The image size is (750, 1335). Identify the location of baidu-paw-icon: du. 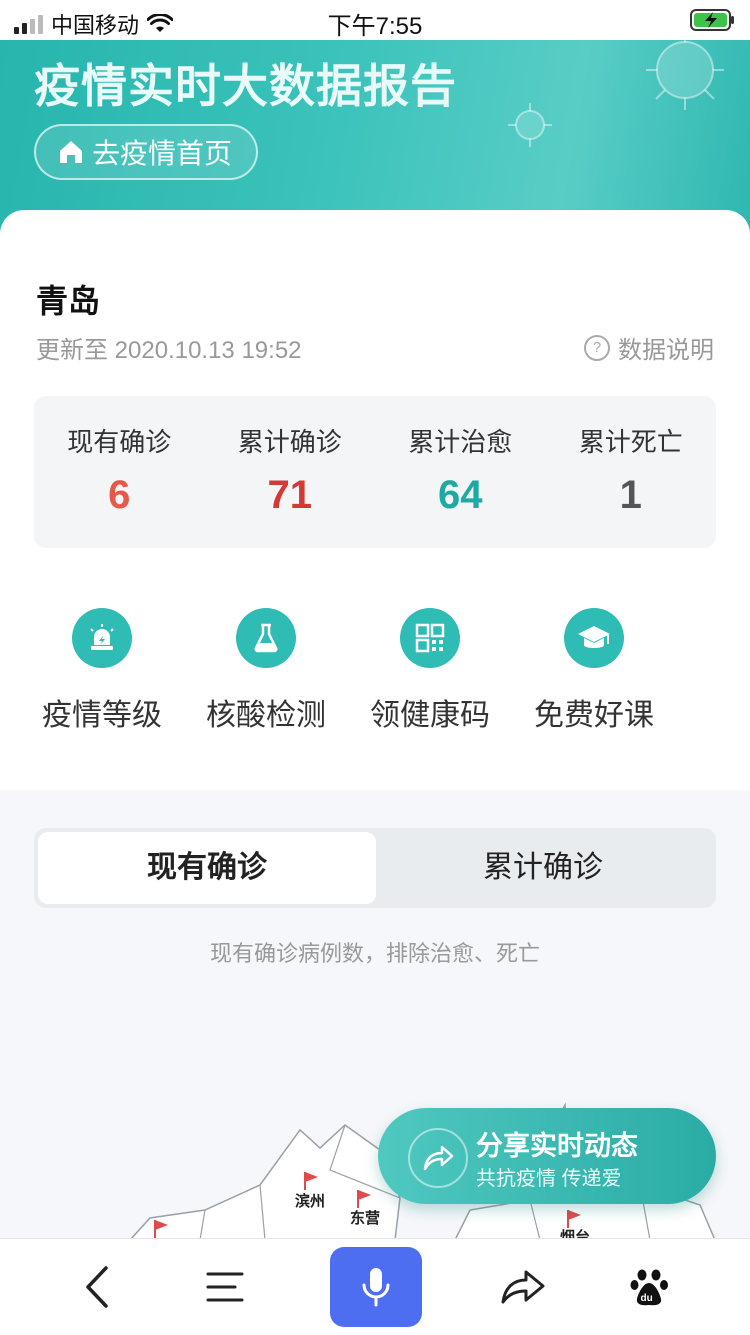
(649, 1287).